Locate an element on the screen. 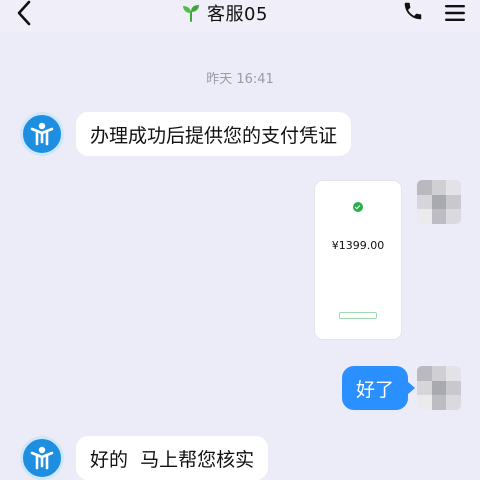 This screenshot has height=480, width=480. menu-icon is located at coordinates (455, 13).